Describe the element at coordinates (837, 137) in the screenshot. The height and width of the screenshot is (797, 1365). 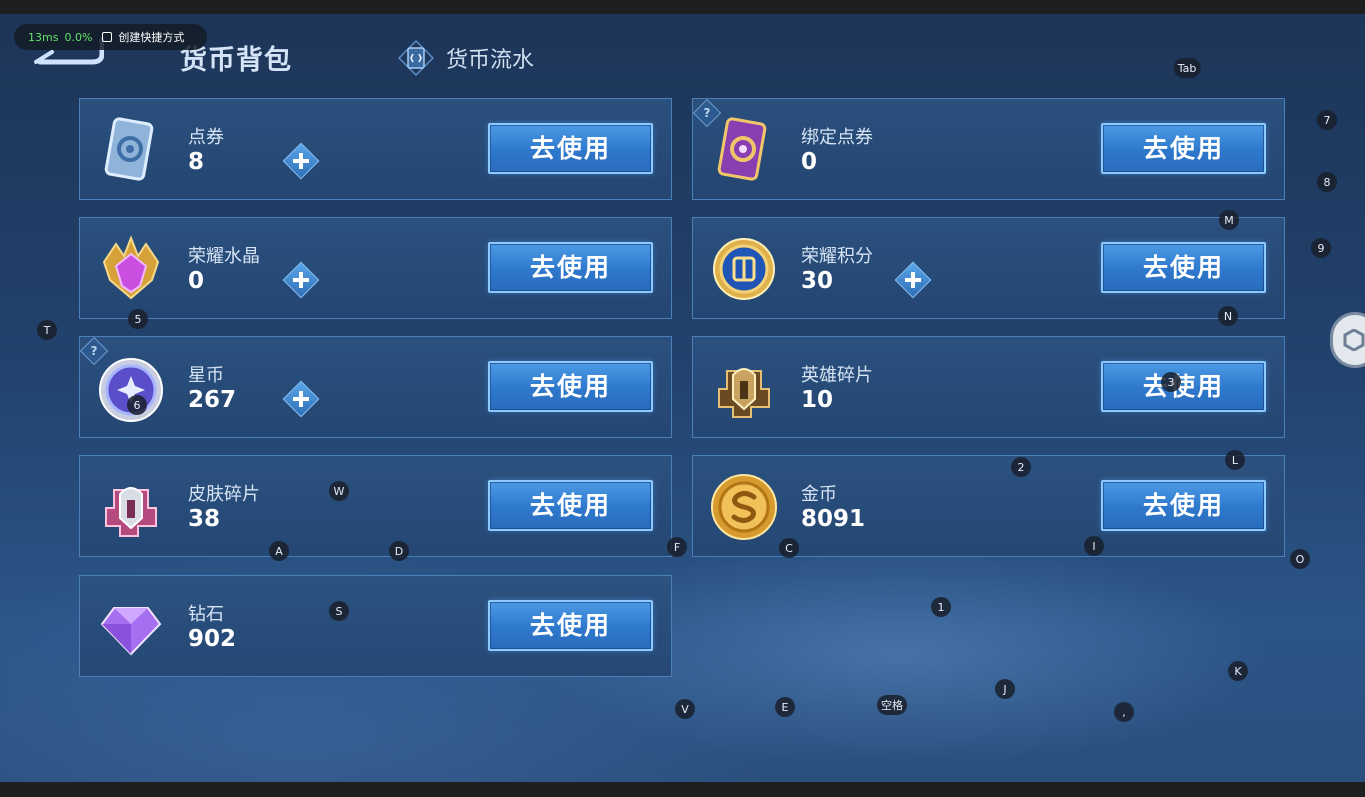
I see `currency-name: 绑定点券` at that location.